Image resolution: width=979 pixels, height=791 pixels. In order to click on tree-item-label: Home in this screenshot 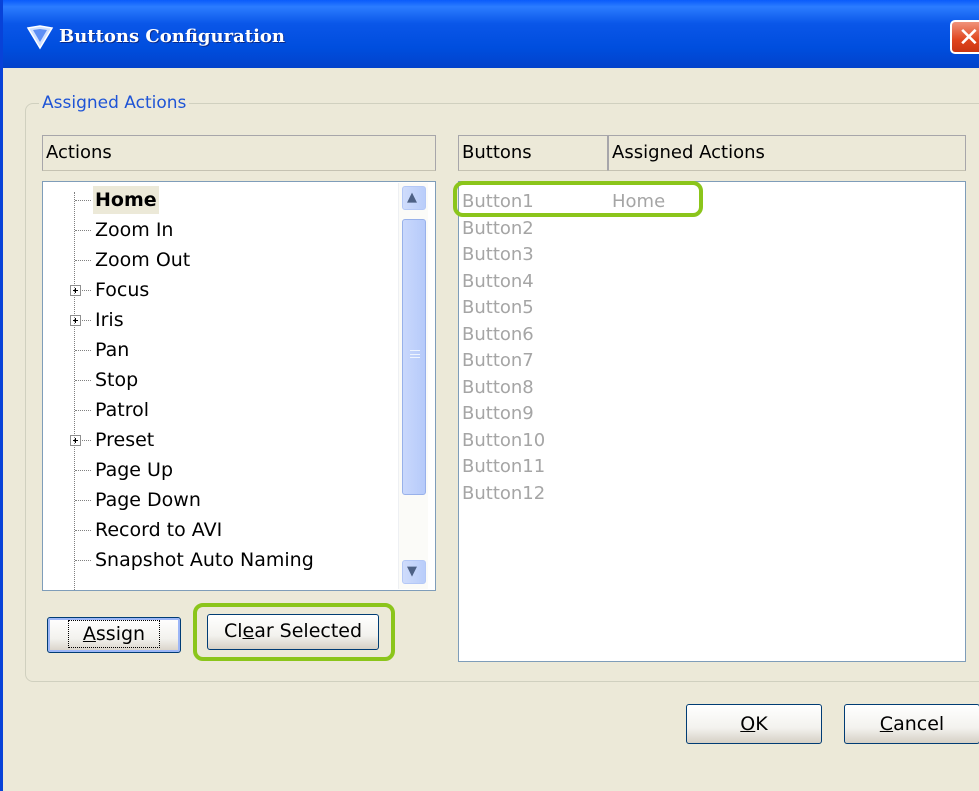, I will do `click(126, 200)`.